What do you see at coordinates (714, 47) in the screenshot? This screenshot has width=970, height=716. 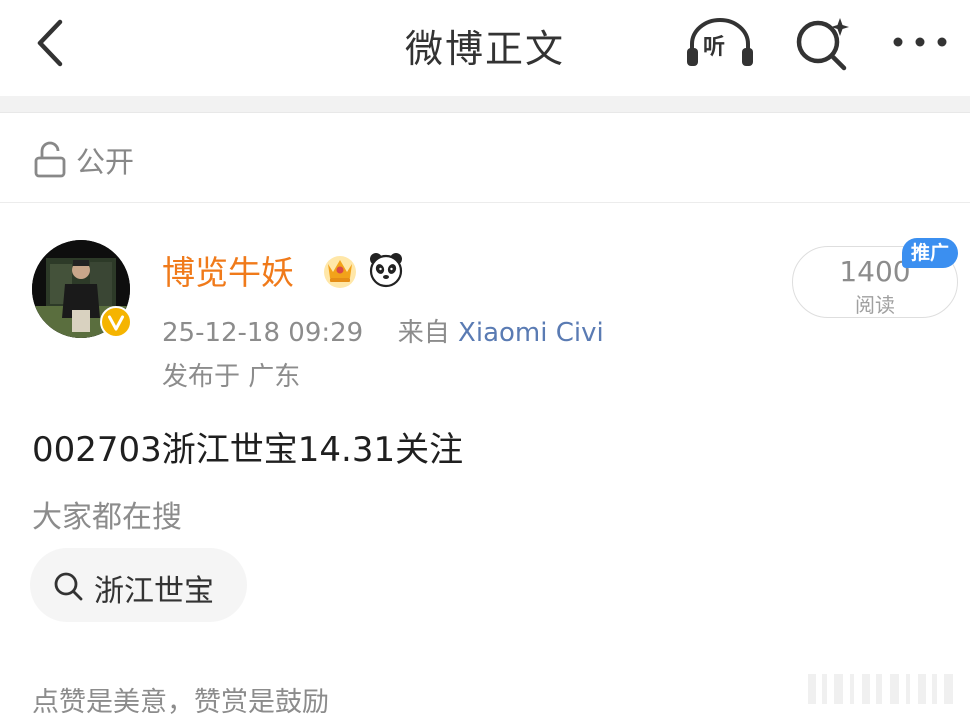 I see `listen-label: 听` at bounding box center [714, 47].